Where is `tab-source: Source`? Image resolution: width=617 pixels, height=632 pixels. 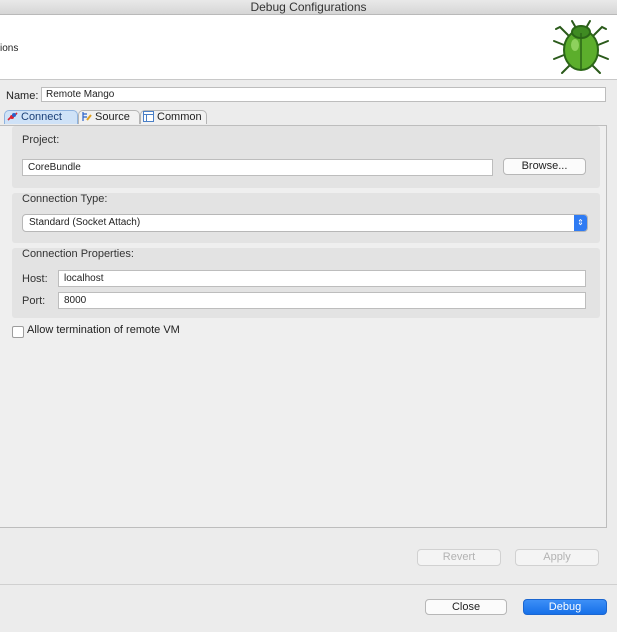
tab-source: Source is located at coordinates (109, 117).